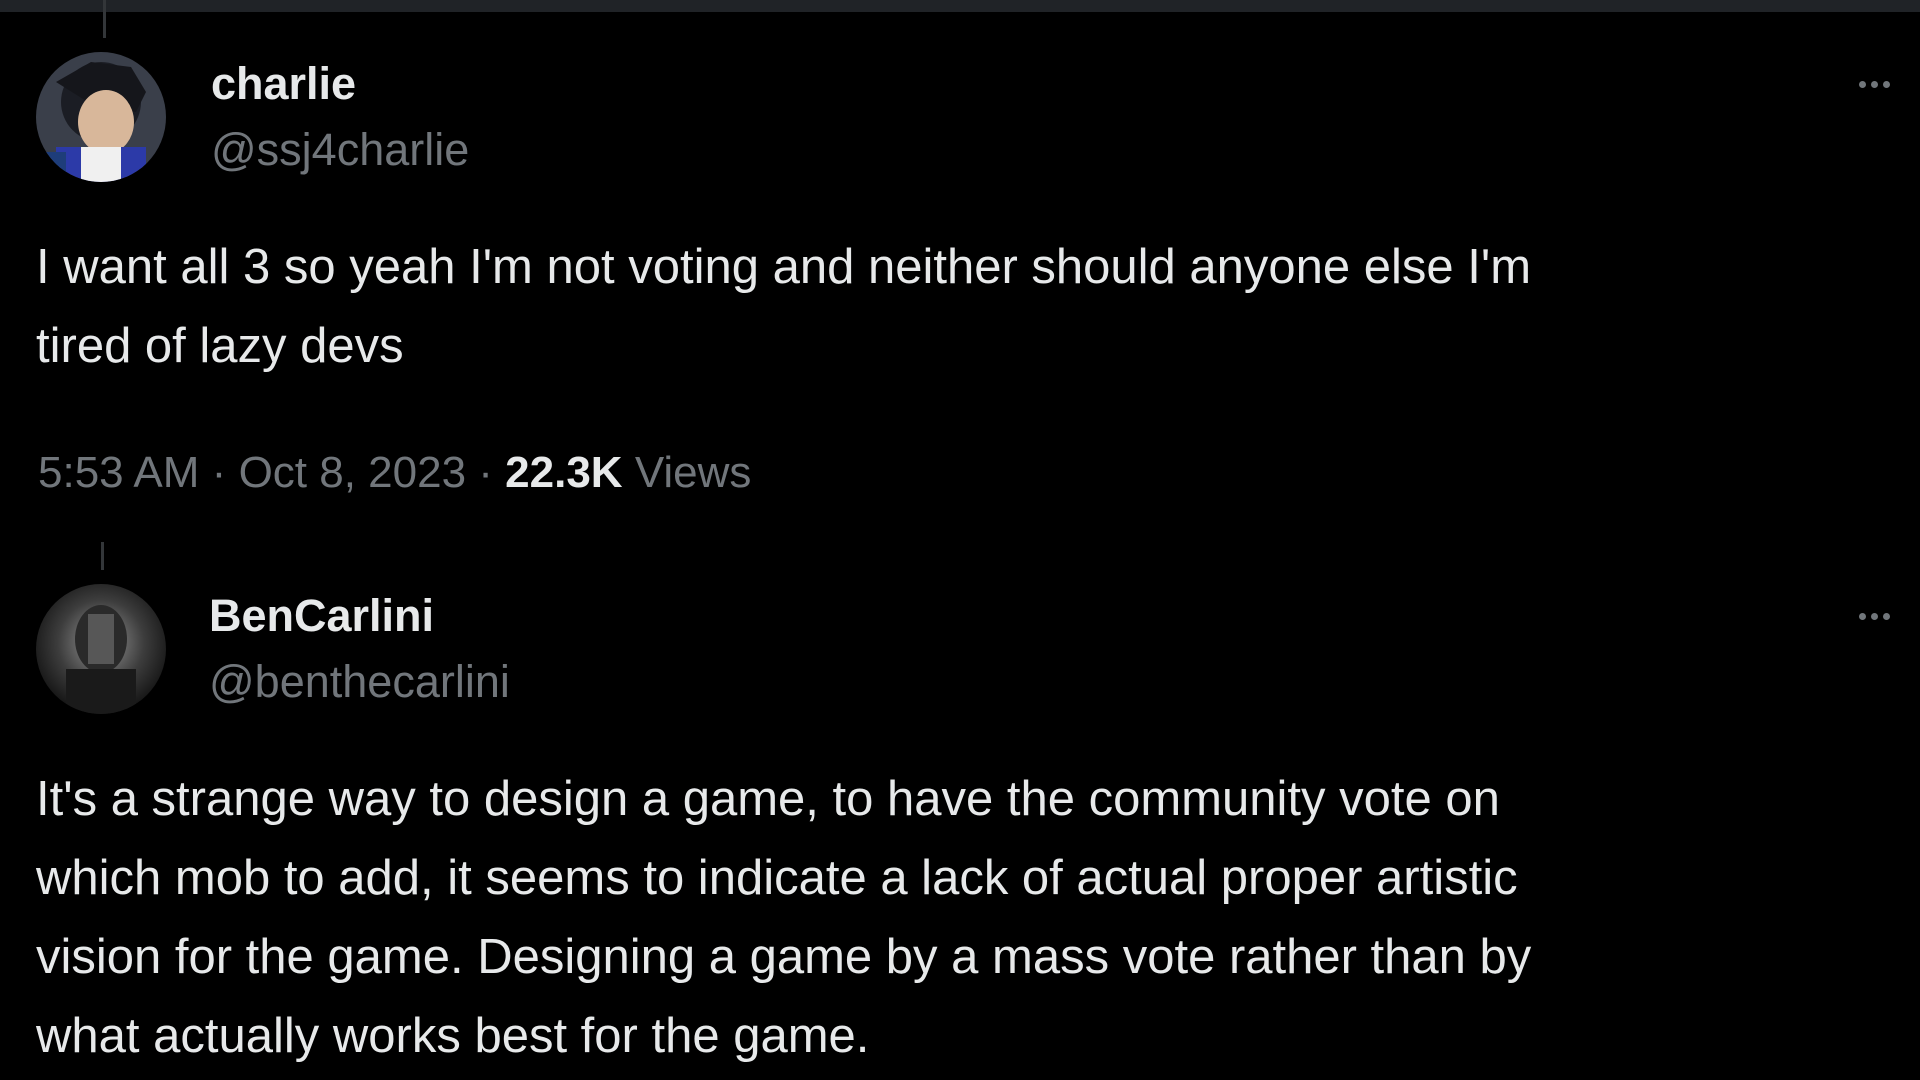  What do you see at coordinates (340, 150) in the screenshot?
I see `user-handle: @ssj4charlie` at bounding box center [340, 150].